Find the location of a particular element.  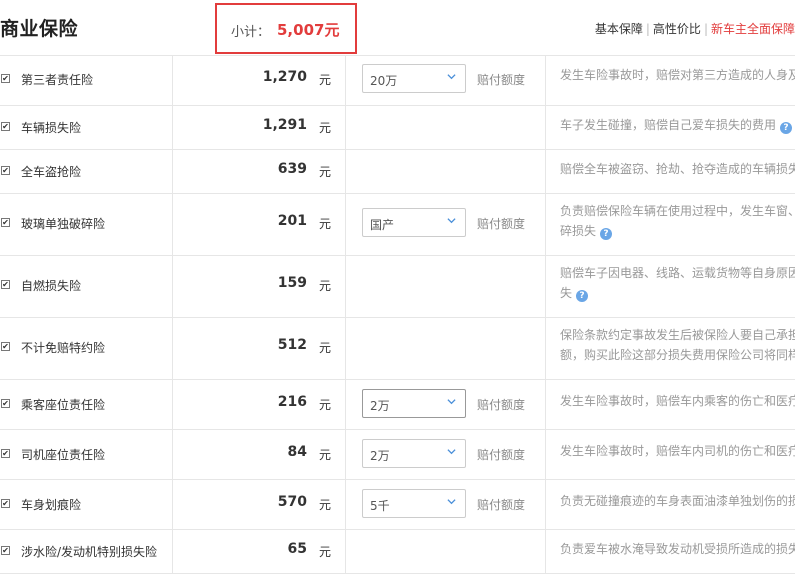

coverage-price: 1,270 is located at coordinates (284, 77).